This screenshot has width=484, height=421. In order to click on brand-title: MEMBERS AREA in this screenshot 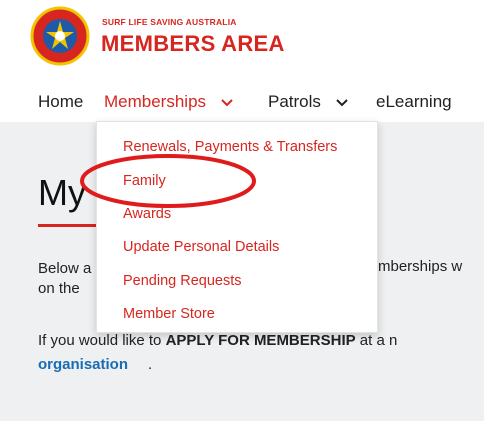, I will do `click(193, 44)`.